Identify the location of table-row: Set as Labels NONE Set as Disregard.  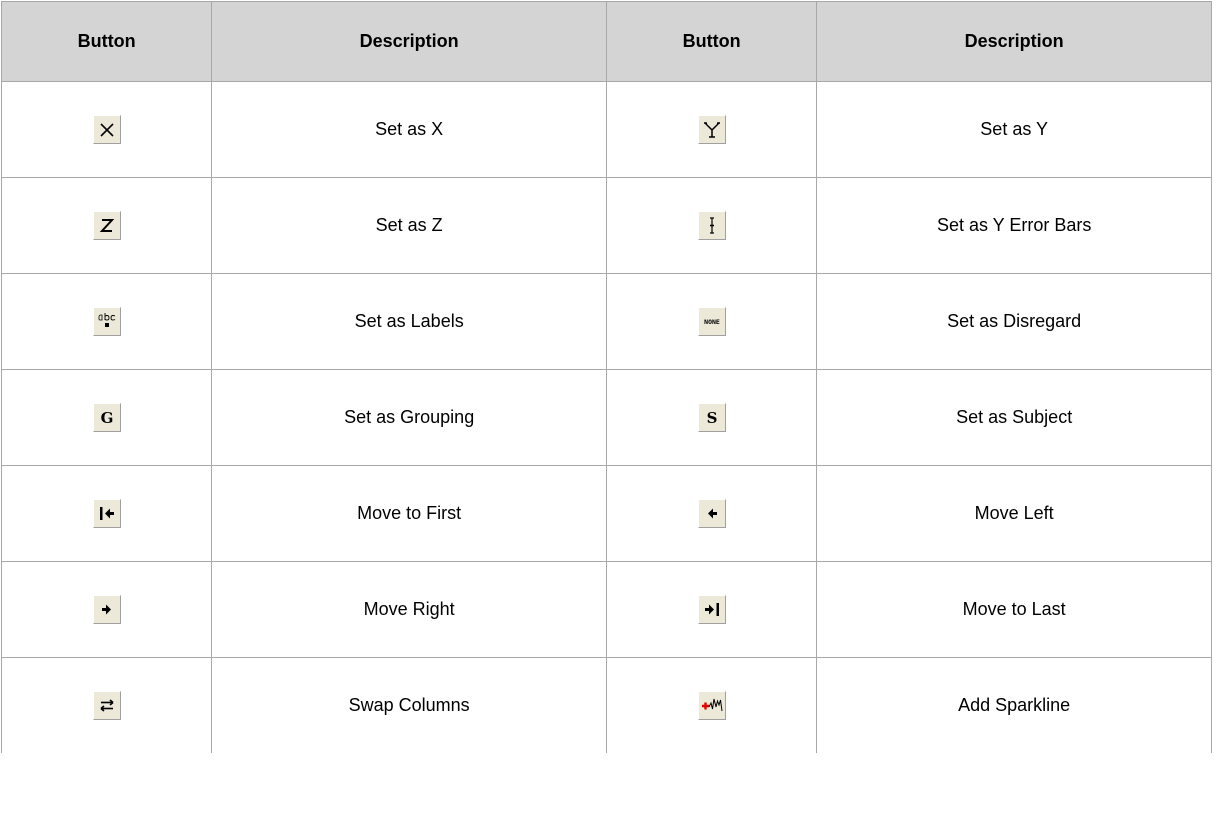
(606, 321).